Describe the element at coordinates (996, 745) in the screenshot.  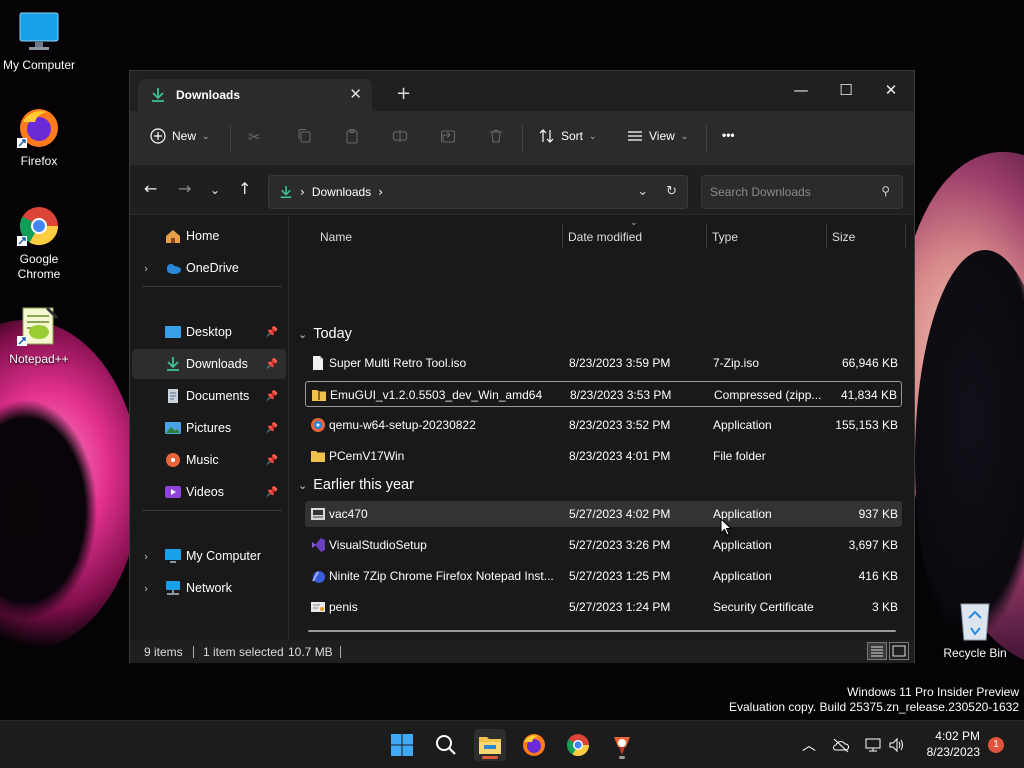
I see `notification-badge: 1` at that location.